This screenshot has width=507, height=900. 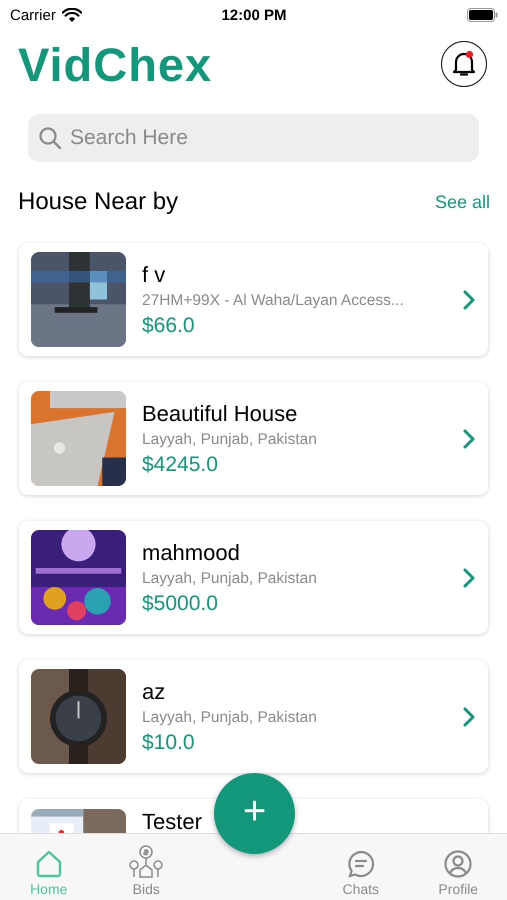 What do you see at coordinates (180, 464) in the screenshot?
I see `listing-price: $4245.0` at bounding box center [180, 464].